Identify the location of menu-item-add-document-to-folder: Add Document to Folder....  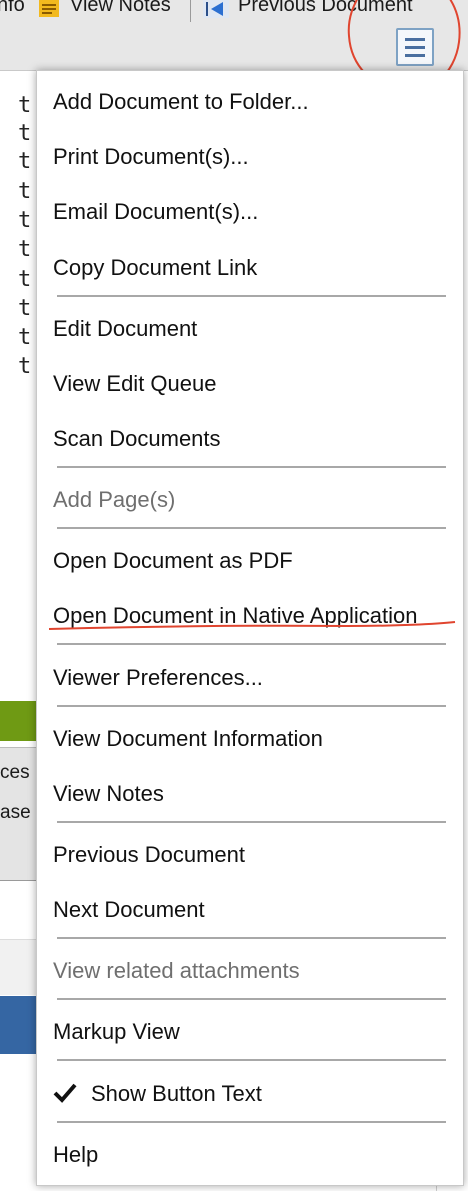
(181, 102).